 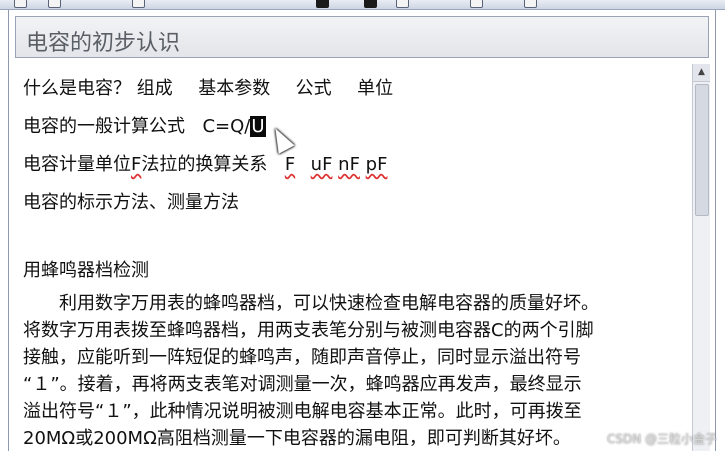 I want to click on outline-item: 电容的标示方法、测量方法, so click(x=131, y=202).